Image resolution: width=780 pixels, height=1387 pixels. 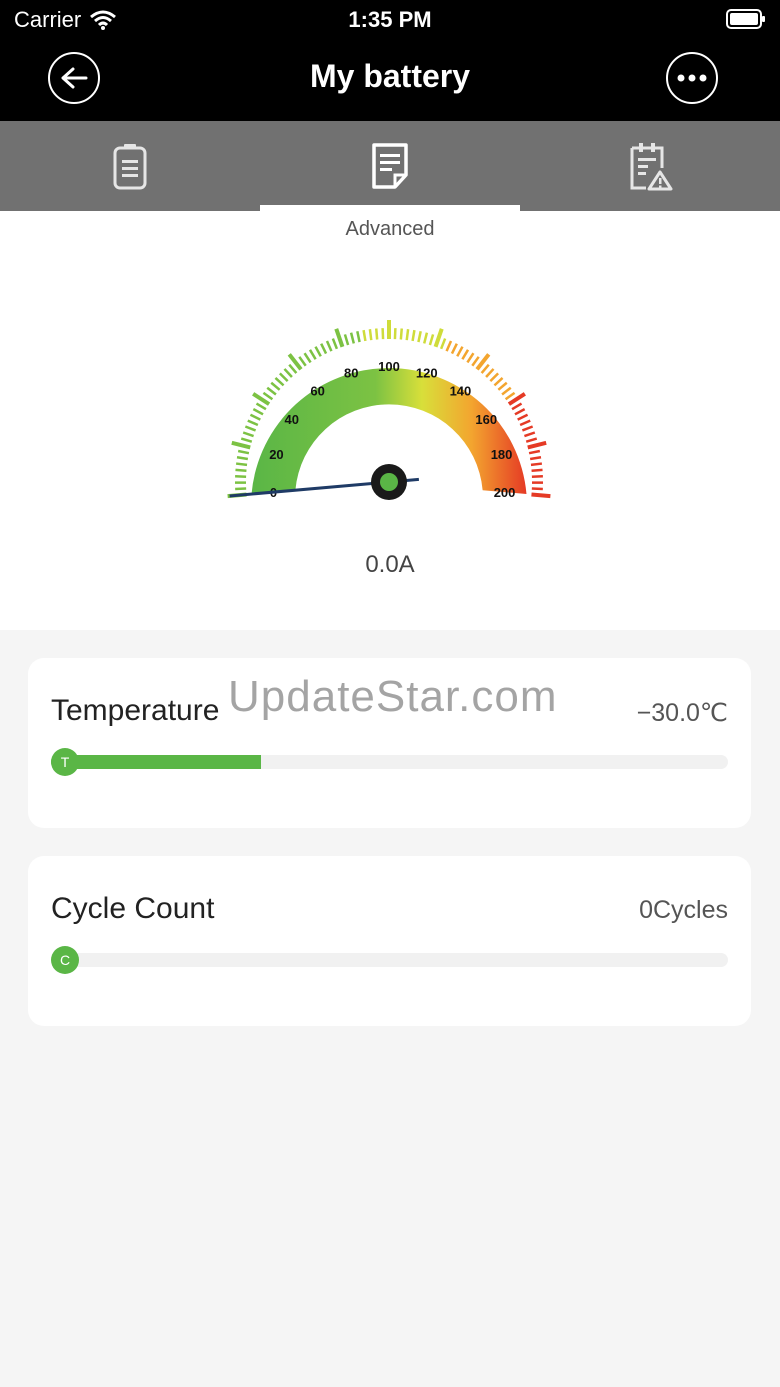 I want to click on gauge-tick-label: 100, so click(x=389, y=366).